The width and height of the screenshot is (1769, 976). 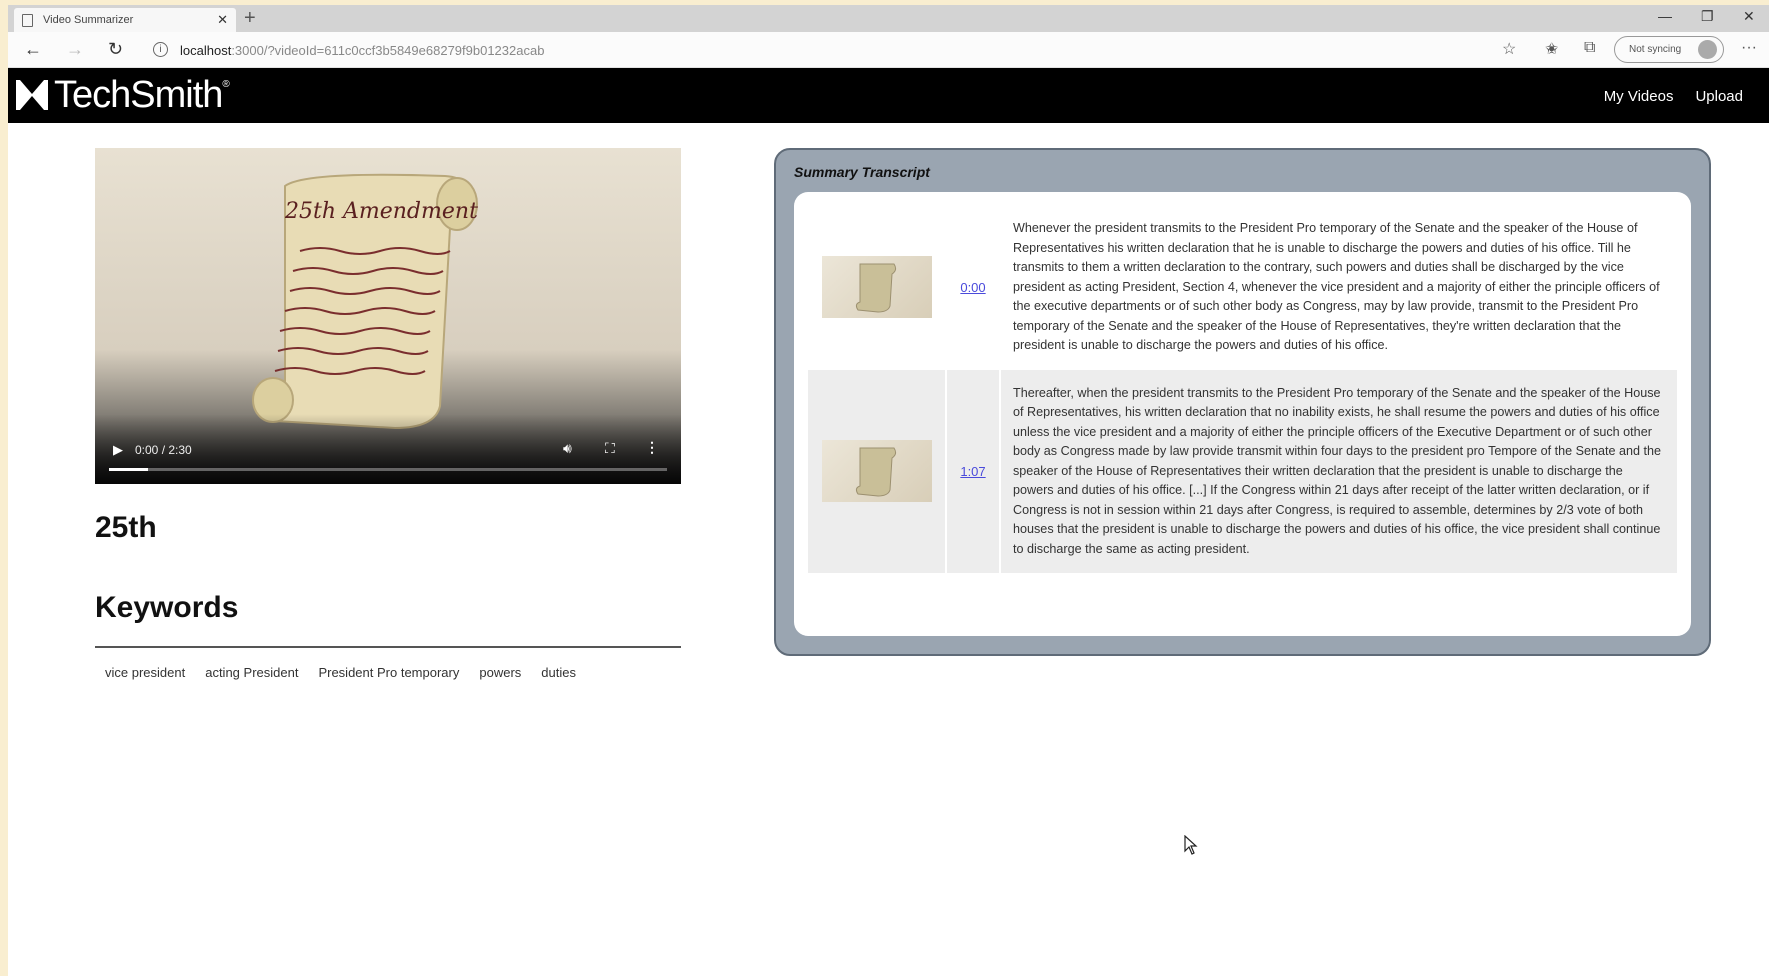 I want to click on keyword-chip: duties, so click(x=558, y=672).